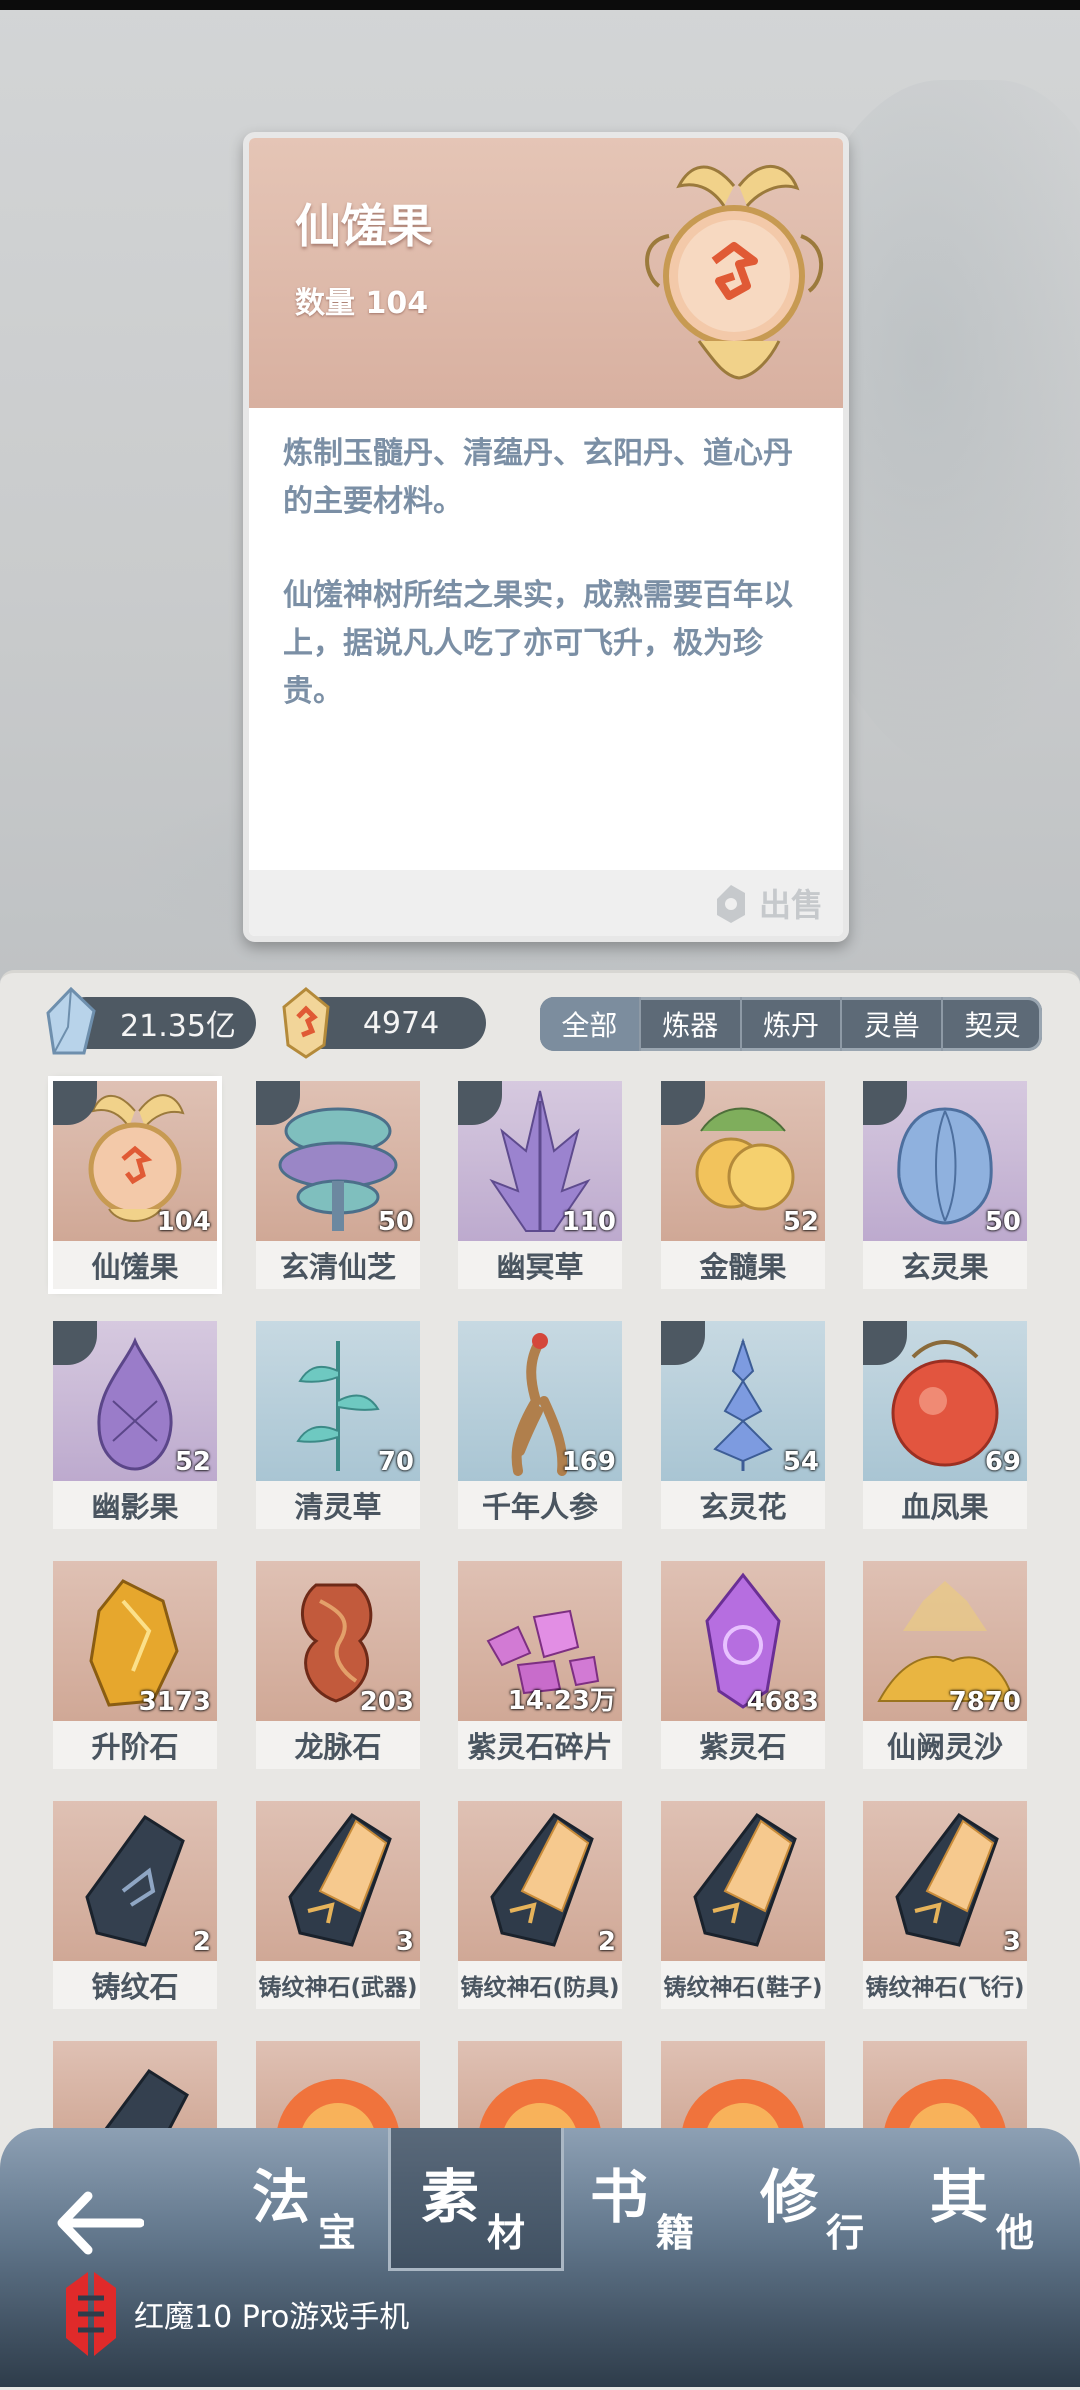 The image size is (1080, 2390). I want to click on tab-materials: 素 材, so click(476, 2199).